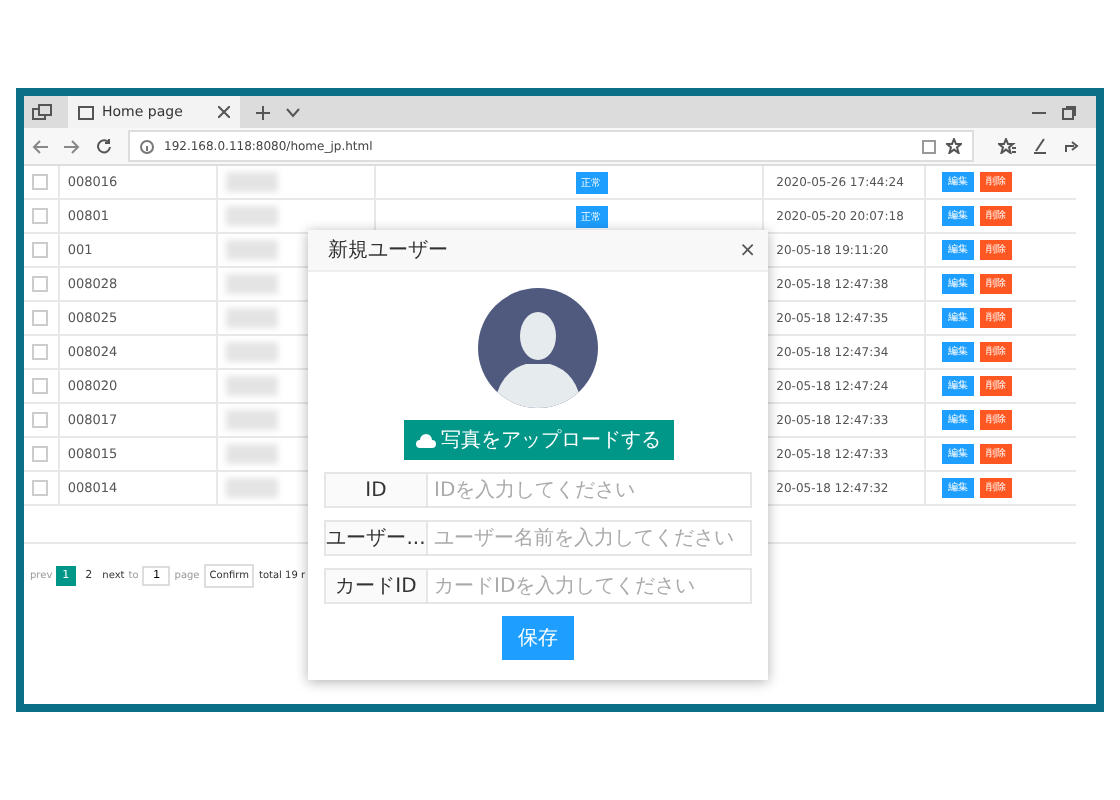 The width and height of the screenshot is (1120, 800). Describe the element at coordinates (538, 440) in the screenshot. I see `upload-button: 写真をアップロードする` at that location.